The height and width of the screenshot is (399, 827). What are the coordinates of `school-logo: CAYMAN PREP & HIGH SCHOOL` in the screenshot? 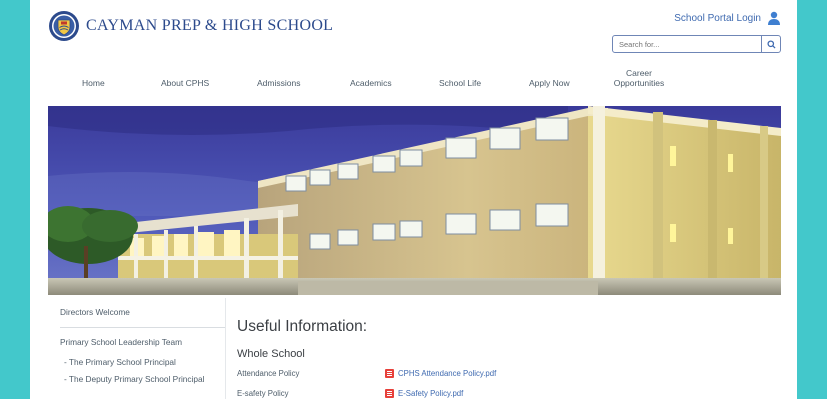 It's located at (190, 26).